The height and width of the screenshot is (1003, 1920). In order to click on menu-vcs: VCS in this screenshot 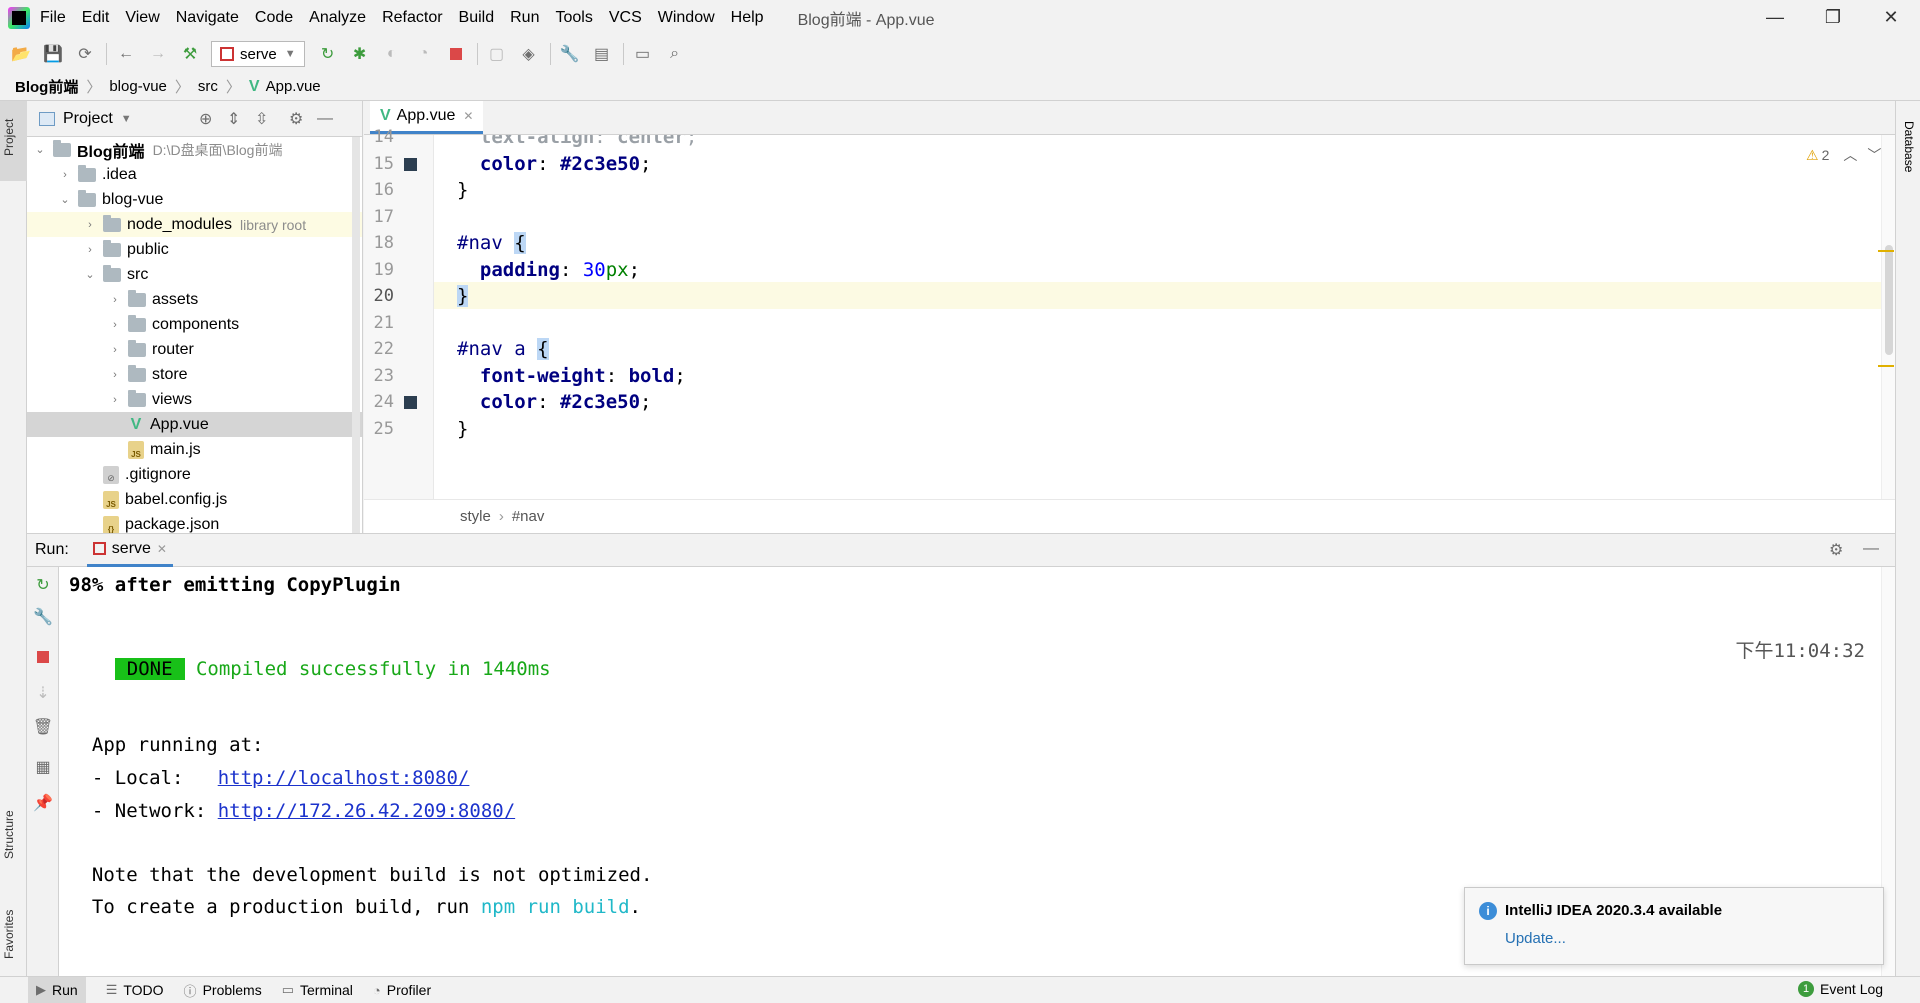, I will do `click(625, 18)`.